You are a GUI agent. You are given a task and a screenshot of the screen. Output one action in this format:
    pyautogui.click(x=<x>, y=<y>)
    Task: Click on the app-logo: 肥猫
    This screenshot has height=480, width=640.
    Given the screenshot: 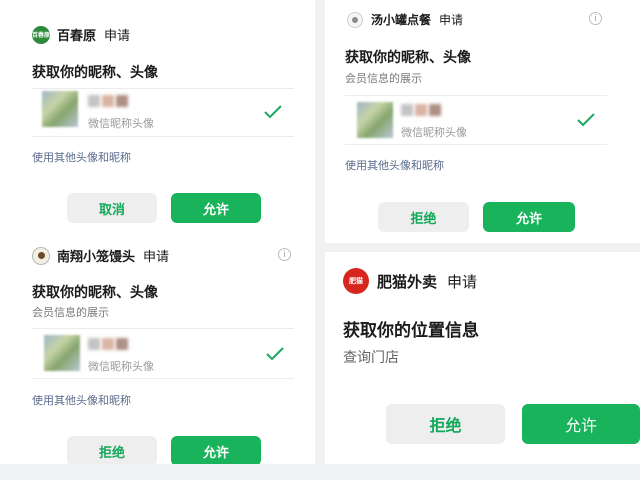 What is the action you would take?
    pyautogui.click(x=356, y=281)
    